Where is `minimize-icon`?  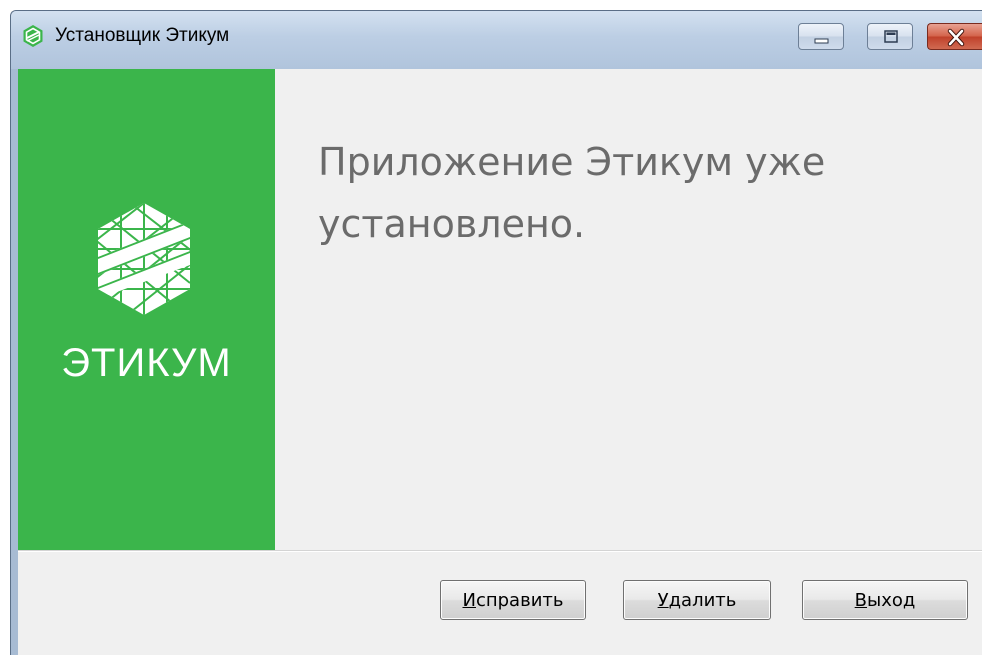 minimize-icon is located at coordinates (821, 41).